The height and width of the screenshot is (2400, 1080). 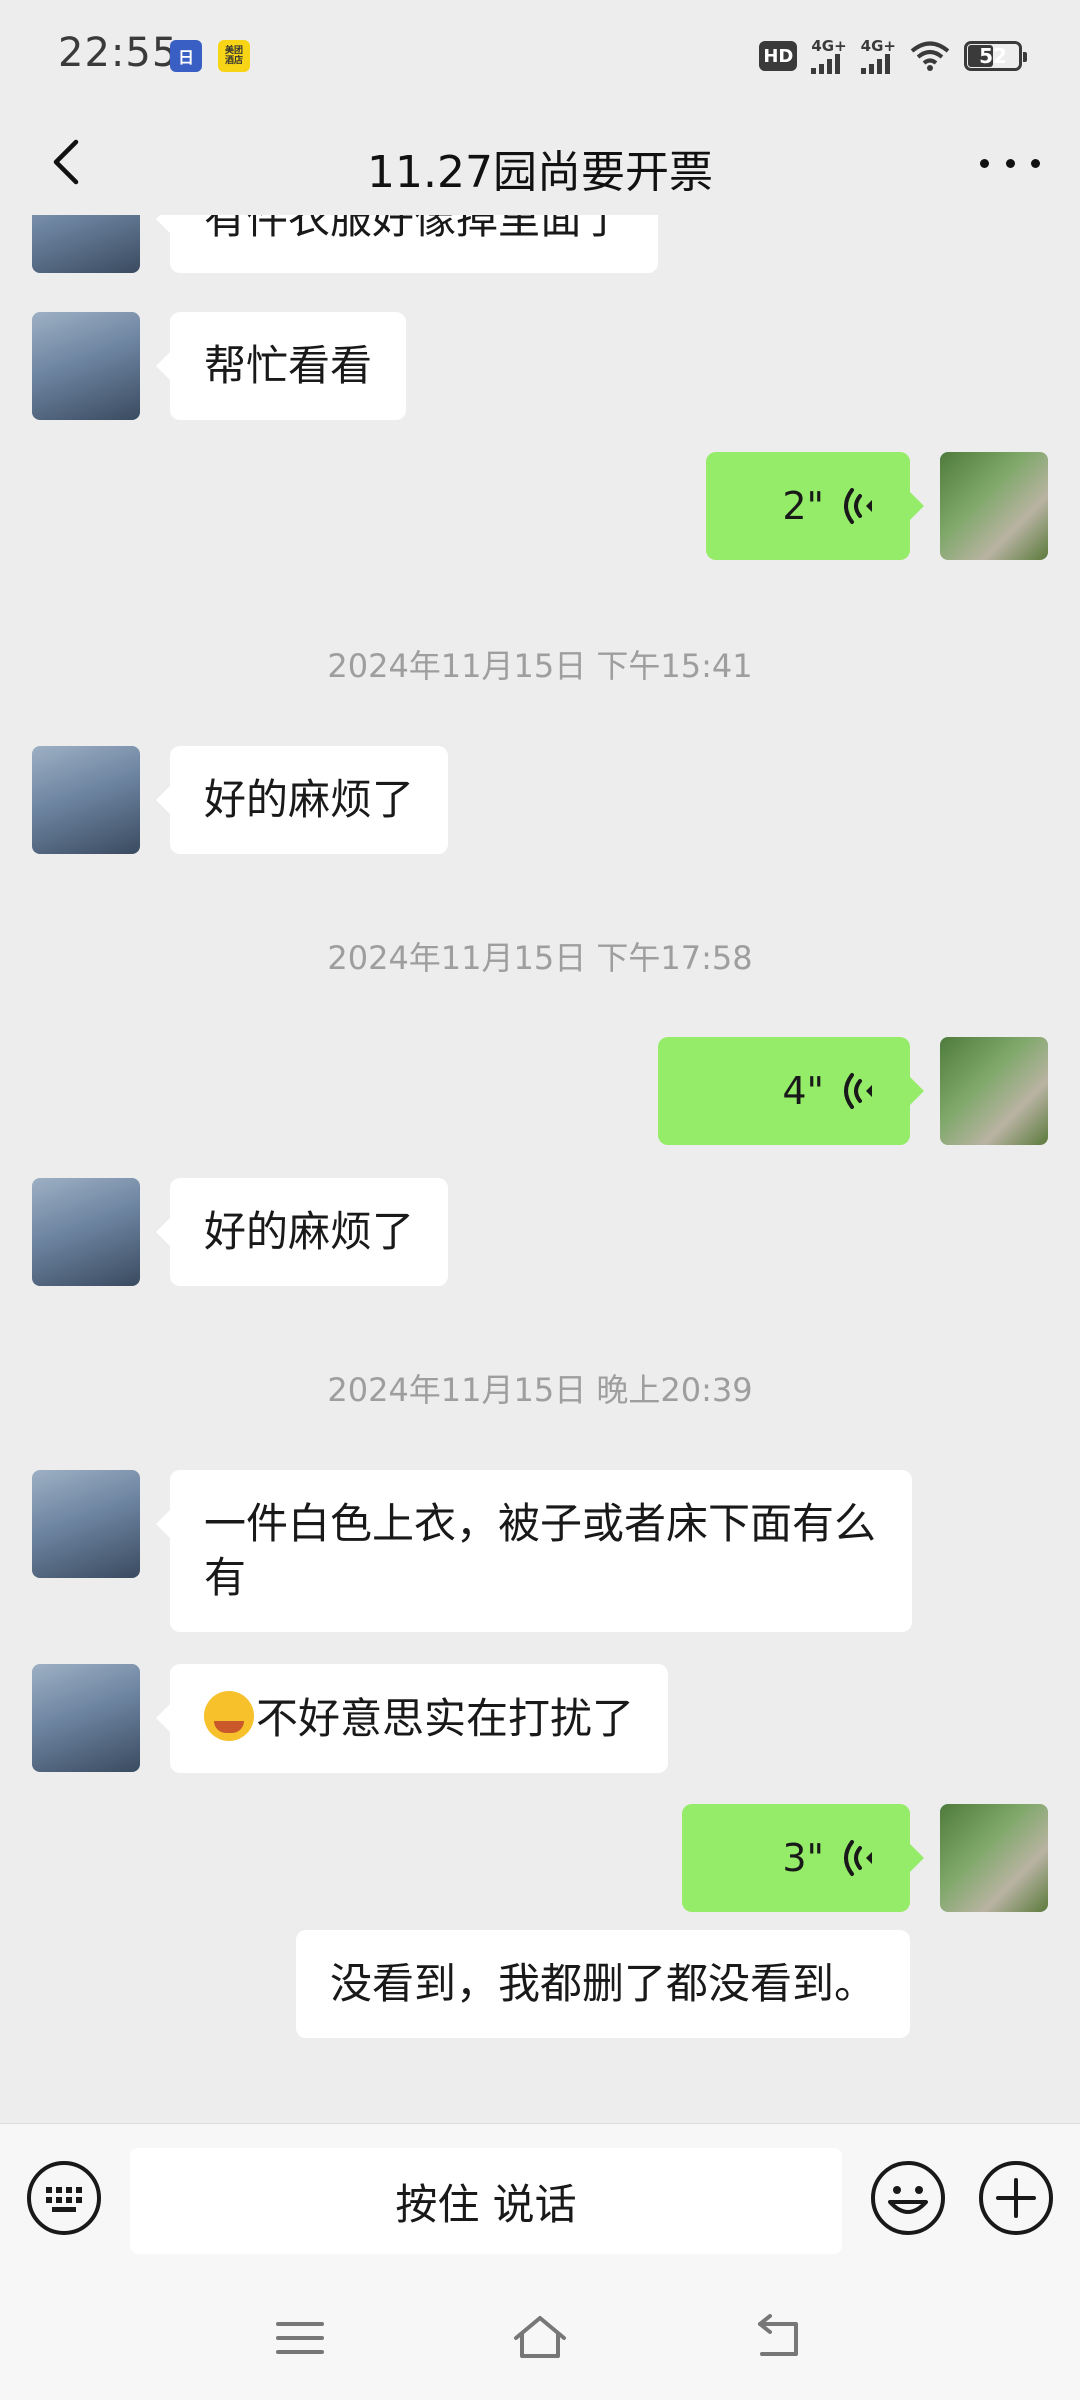 I want to click on message-outgoing-transcription: 没看到，我都删了都没看到。, so click(x=540, y=1984).